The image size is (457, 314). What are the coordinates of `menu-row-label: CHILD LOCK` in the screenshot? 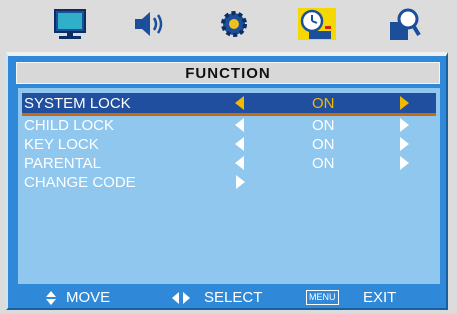 It's located at (69, 125).